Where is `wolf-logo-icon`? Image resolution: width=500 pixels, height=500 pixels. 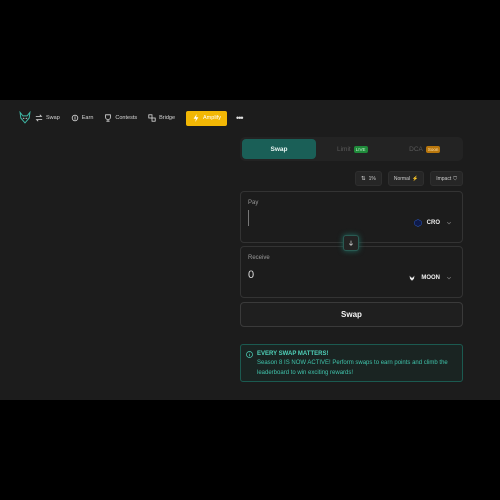
wolf-logo-icon is located at coordinates (25, 118).